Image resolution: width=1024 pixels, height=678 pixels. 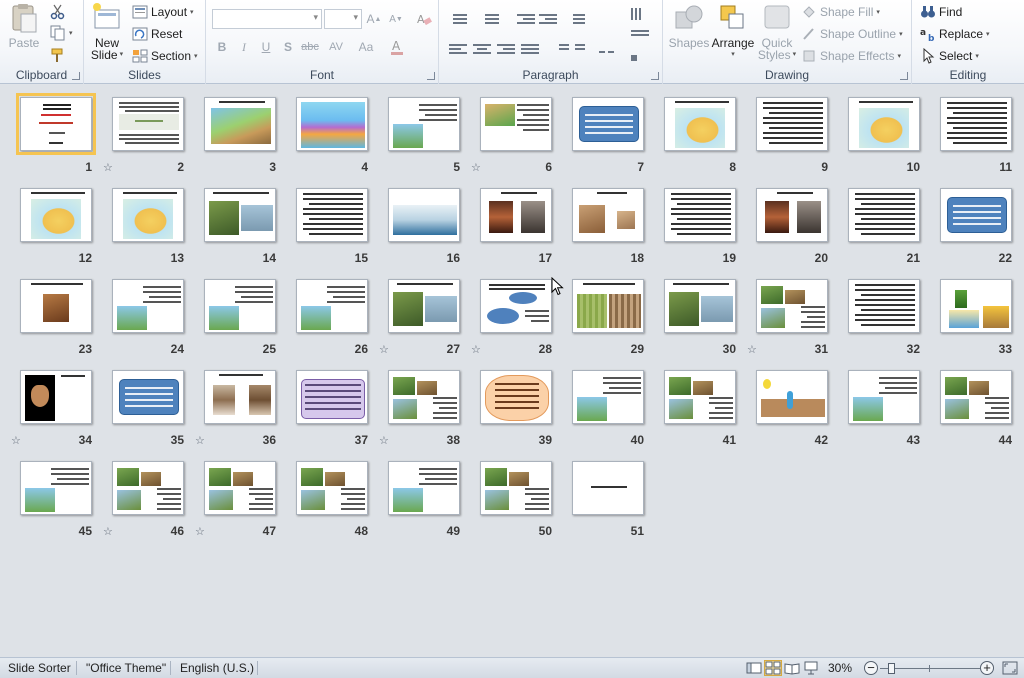 I want to click on character-spacing-button: AV, so click(x=336, y=47).